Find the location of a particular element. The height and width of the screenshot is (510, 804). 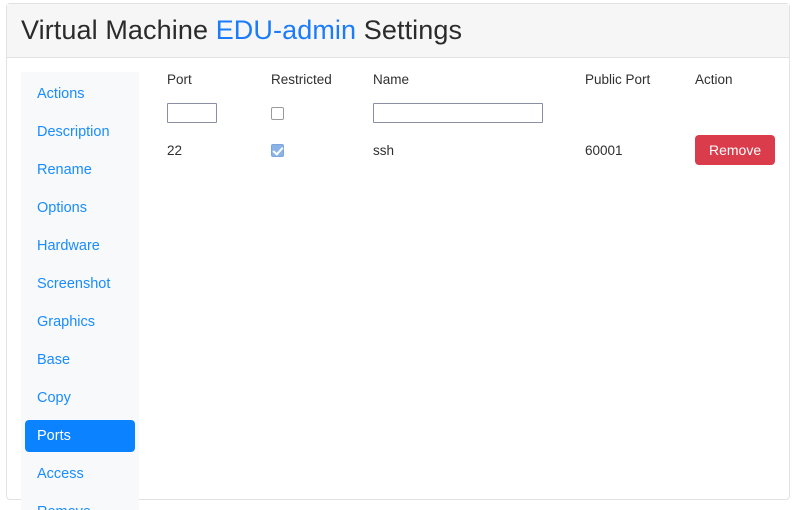

sidebar-item-description: Description is located at coordinates (80, 132).